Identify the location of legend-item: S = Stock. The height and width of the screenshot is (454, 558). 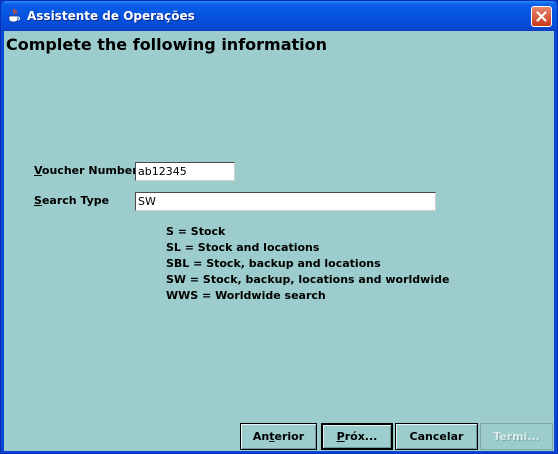
(196, 231).